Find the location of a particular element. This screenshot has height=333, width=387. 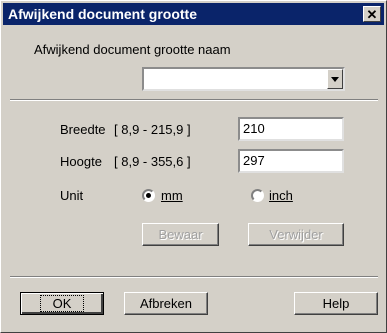

unit-mm-label: mm is located at coordinates (172, 195).